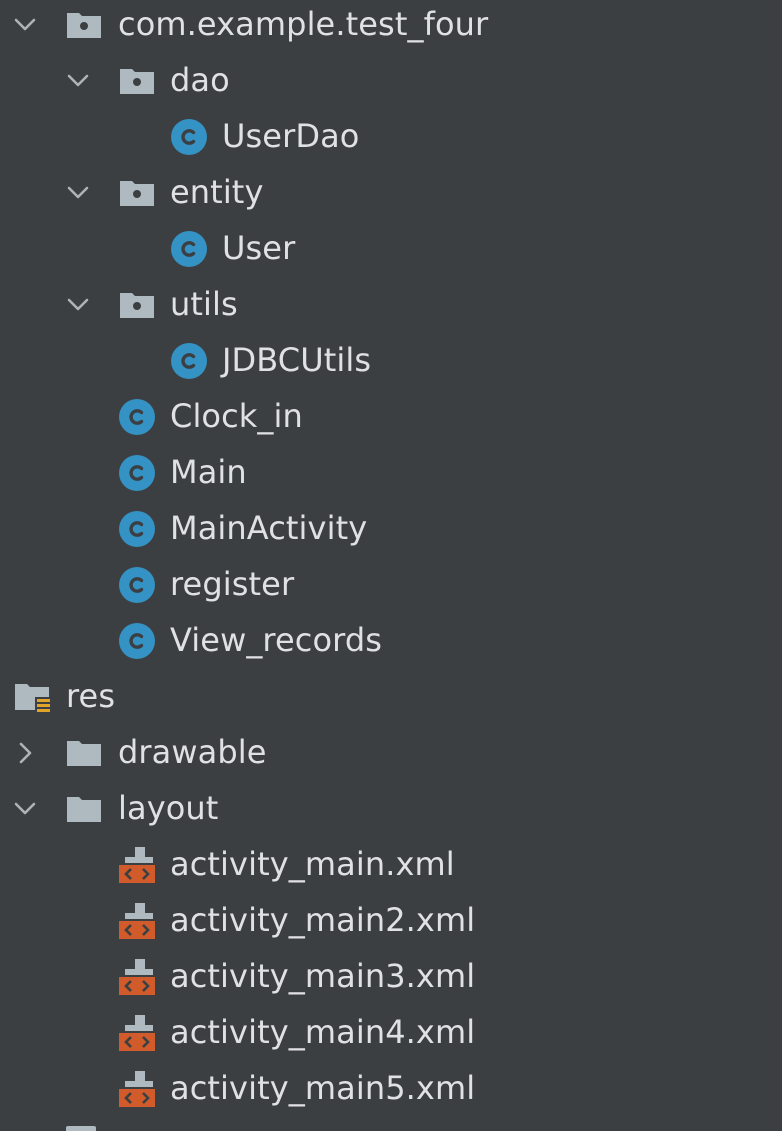  I want to click on tree-node-label: activity_main2.xml, so click(323, 920).